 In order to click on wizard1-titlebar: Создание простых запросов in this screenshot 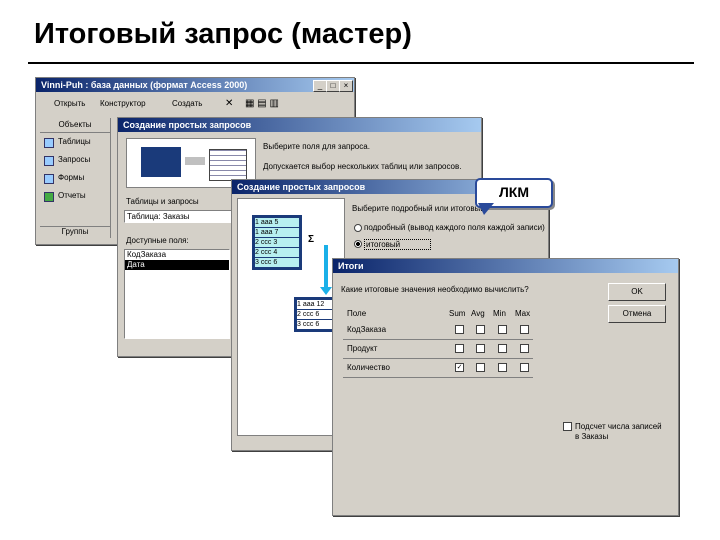, I will do `click(299, 125)`.